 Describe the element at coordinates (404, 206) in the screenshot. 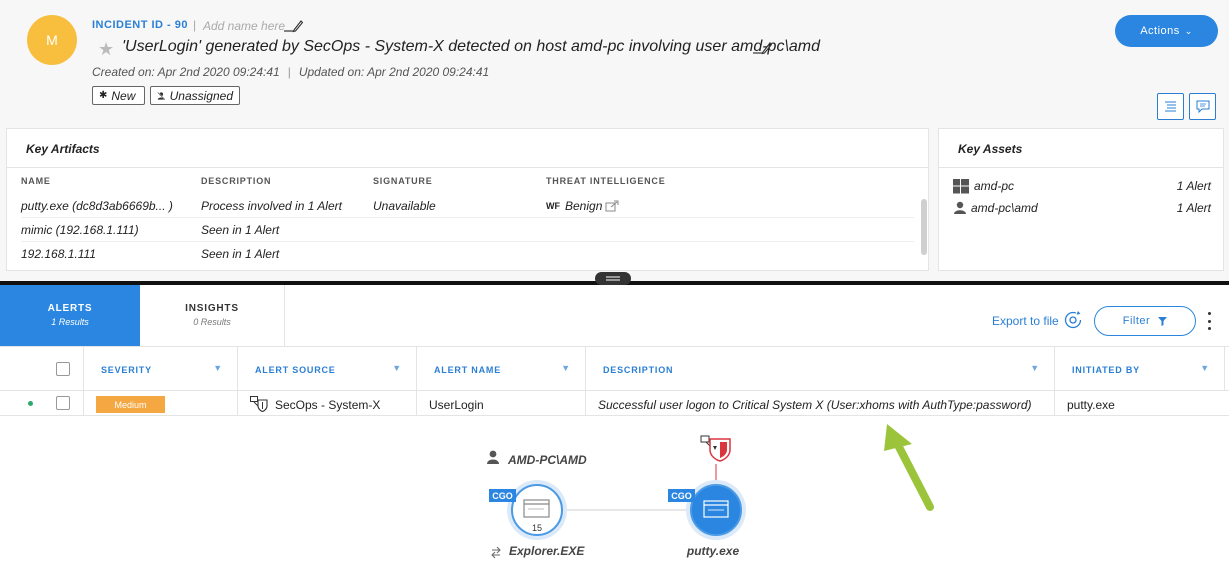

I see `artifact-signature: Unavailable` at that location.